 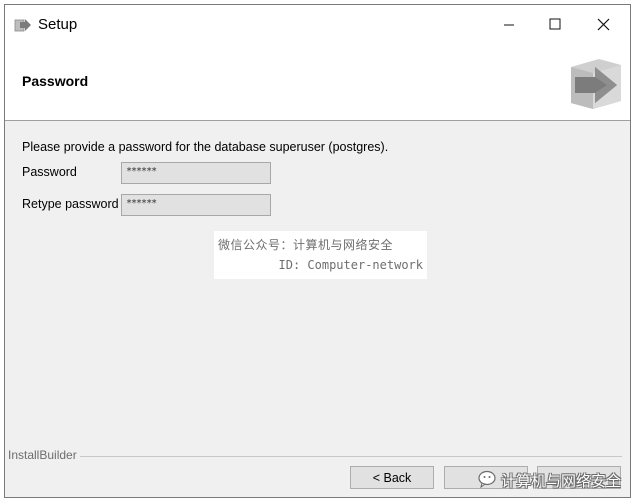 What do you see at coordinates (196, 173) in the screenshot?
I see `password-input: ******` at bounding box center [196, 173].